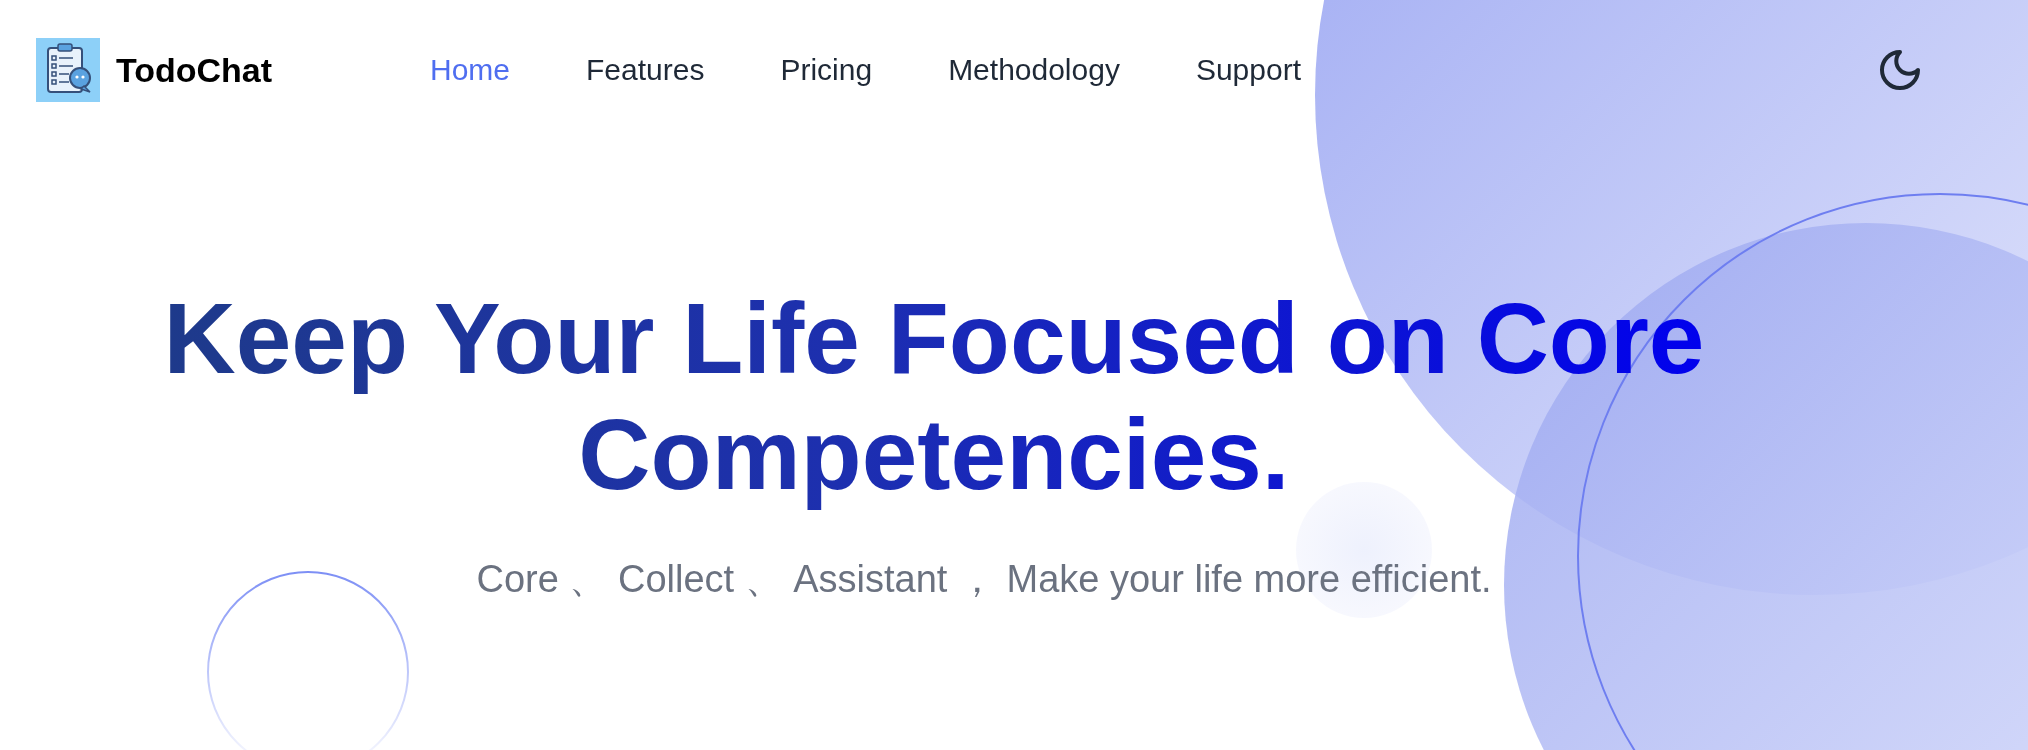  Describe the element at coordinates (194, 70) in the screenshot. I see `brand-name: TodoChat` at that location.